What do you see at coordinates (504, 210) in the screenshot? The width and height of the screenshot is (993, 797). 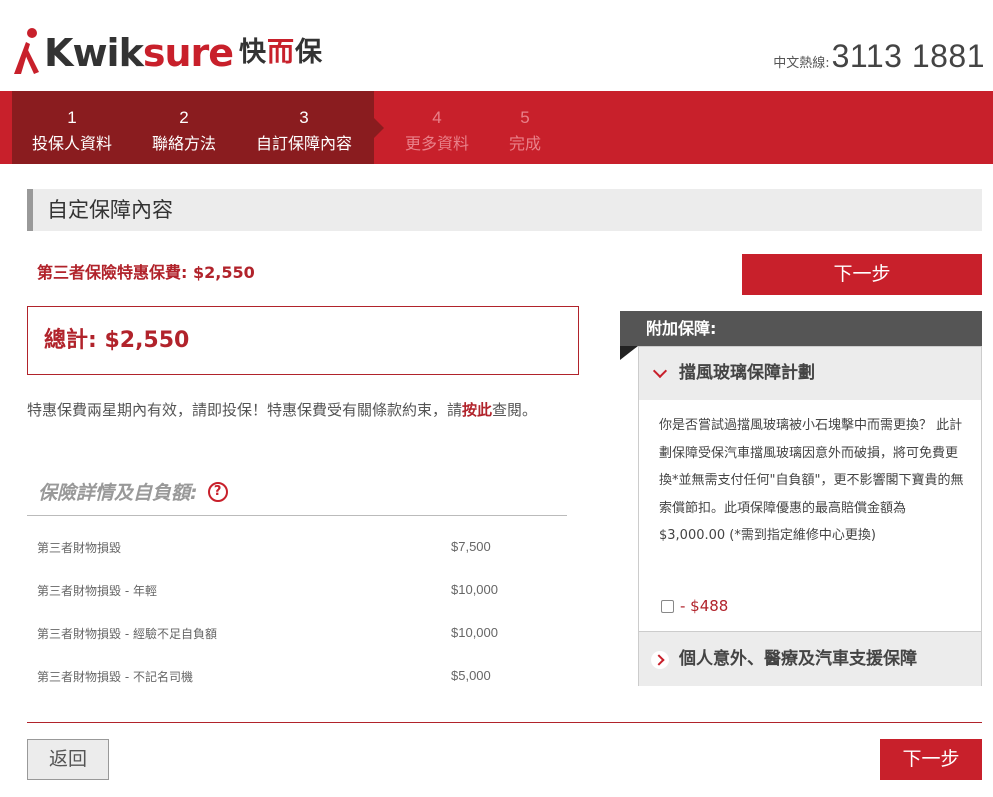 I see `page-title: 自定保障內容` at bounding box center [504, 210].